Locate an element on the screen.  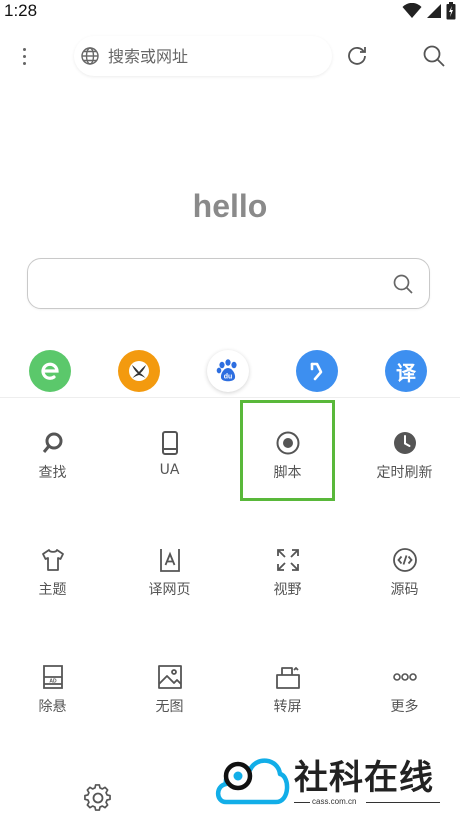
expand-icon is located at coordinates (287, 560).